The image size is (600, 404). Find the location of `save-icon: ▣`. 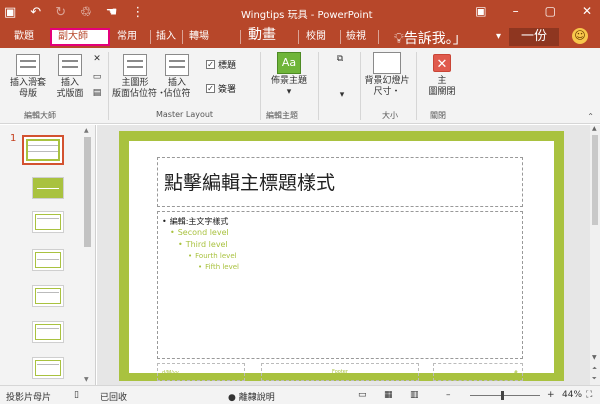

save-icon: ▣ is located at coordinates (10, 13).